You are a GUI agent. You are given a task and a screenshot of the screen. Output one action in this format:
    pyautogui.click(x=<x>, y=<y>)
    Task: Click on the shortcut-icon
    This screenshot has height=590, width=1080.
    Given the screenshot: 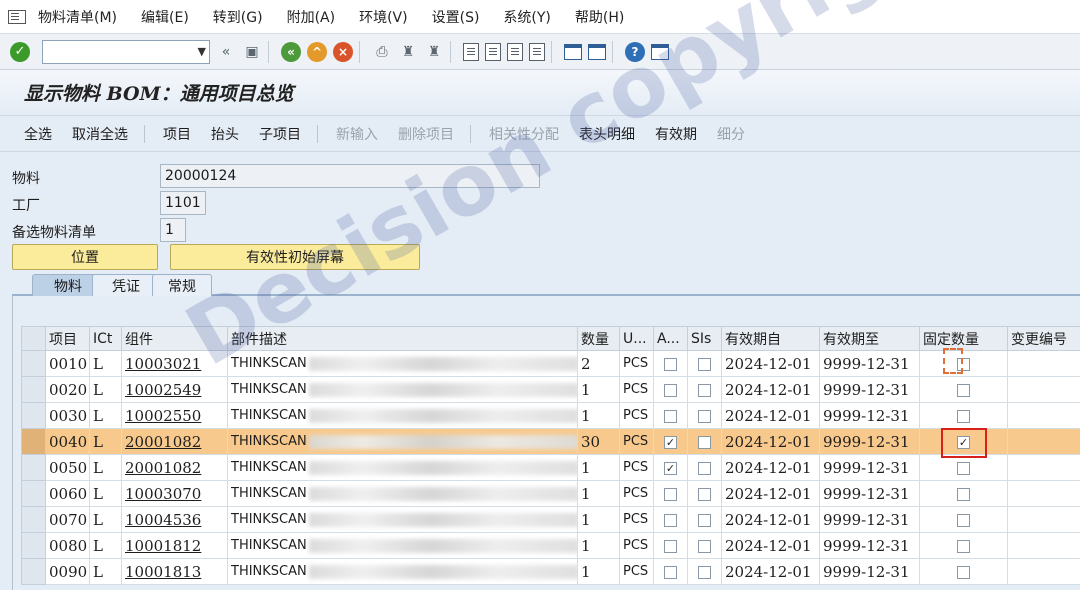 What is the action you would take?
    pyautogui.click(x=597, y=51)
    